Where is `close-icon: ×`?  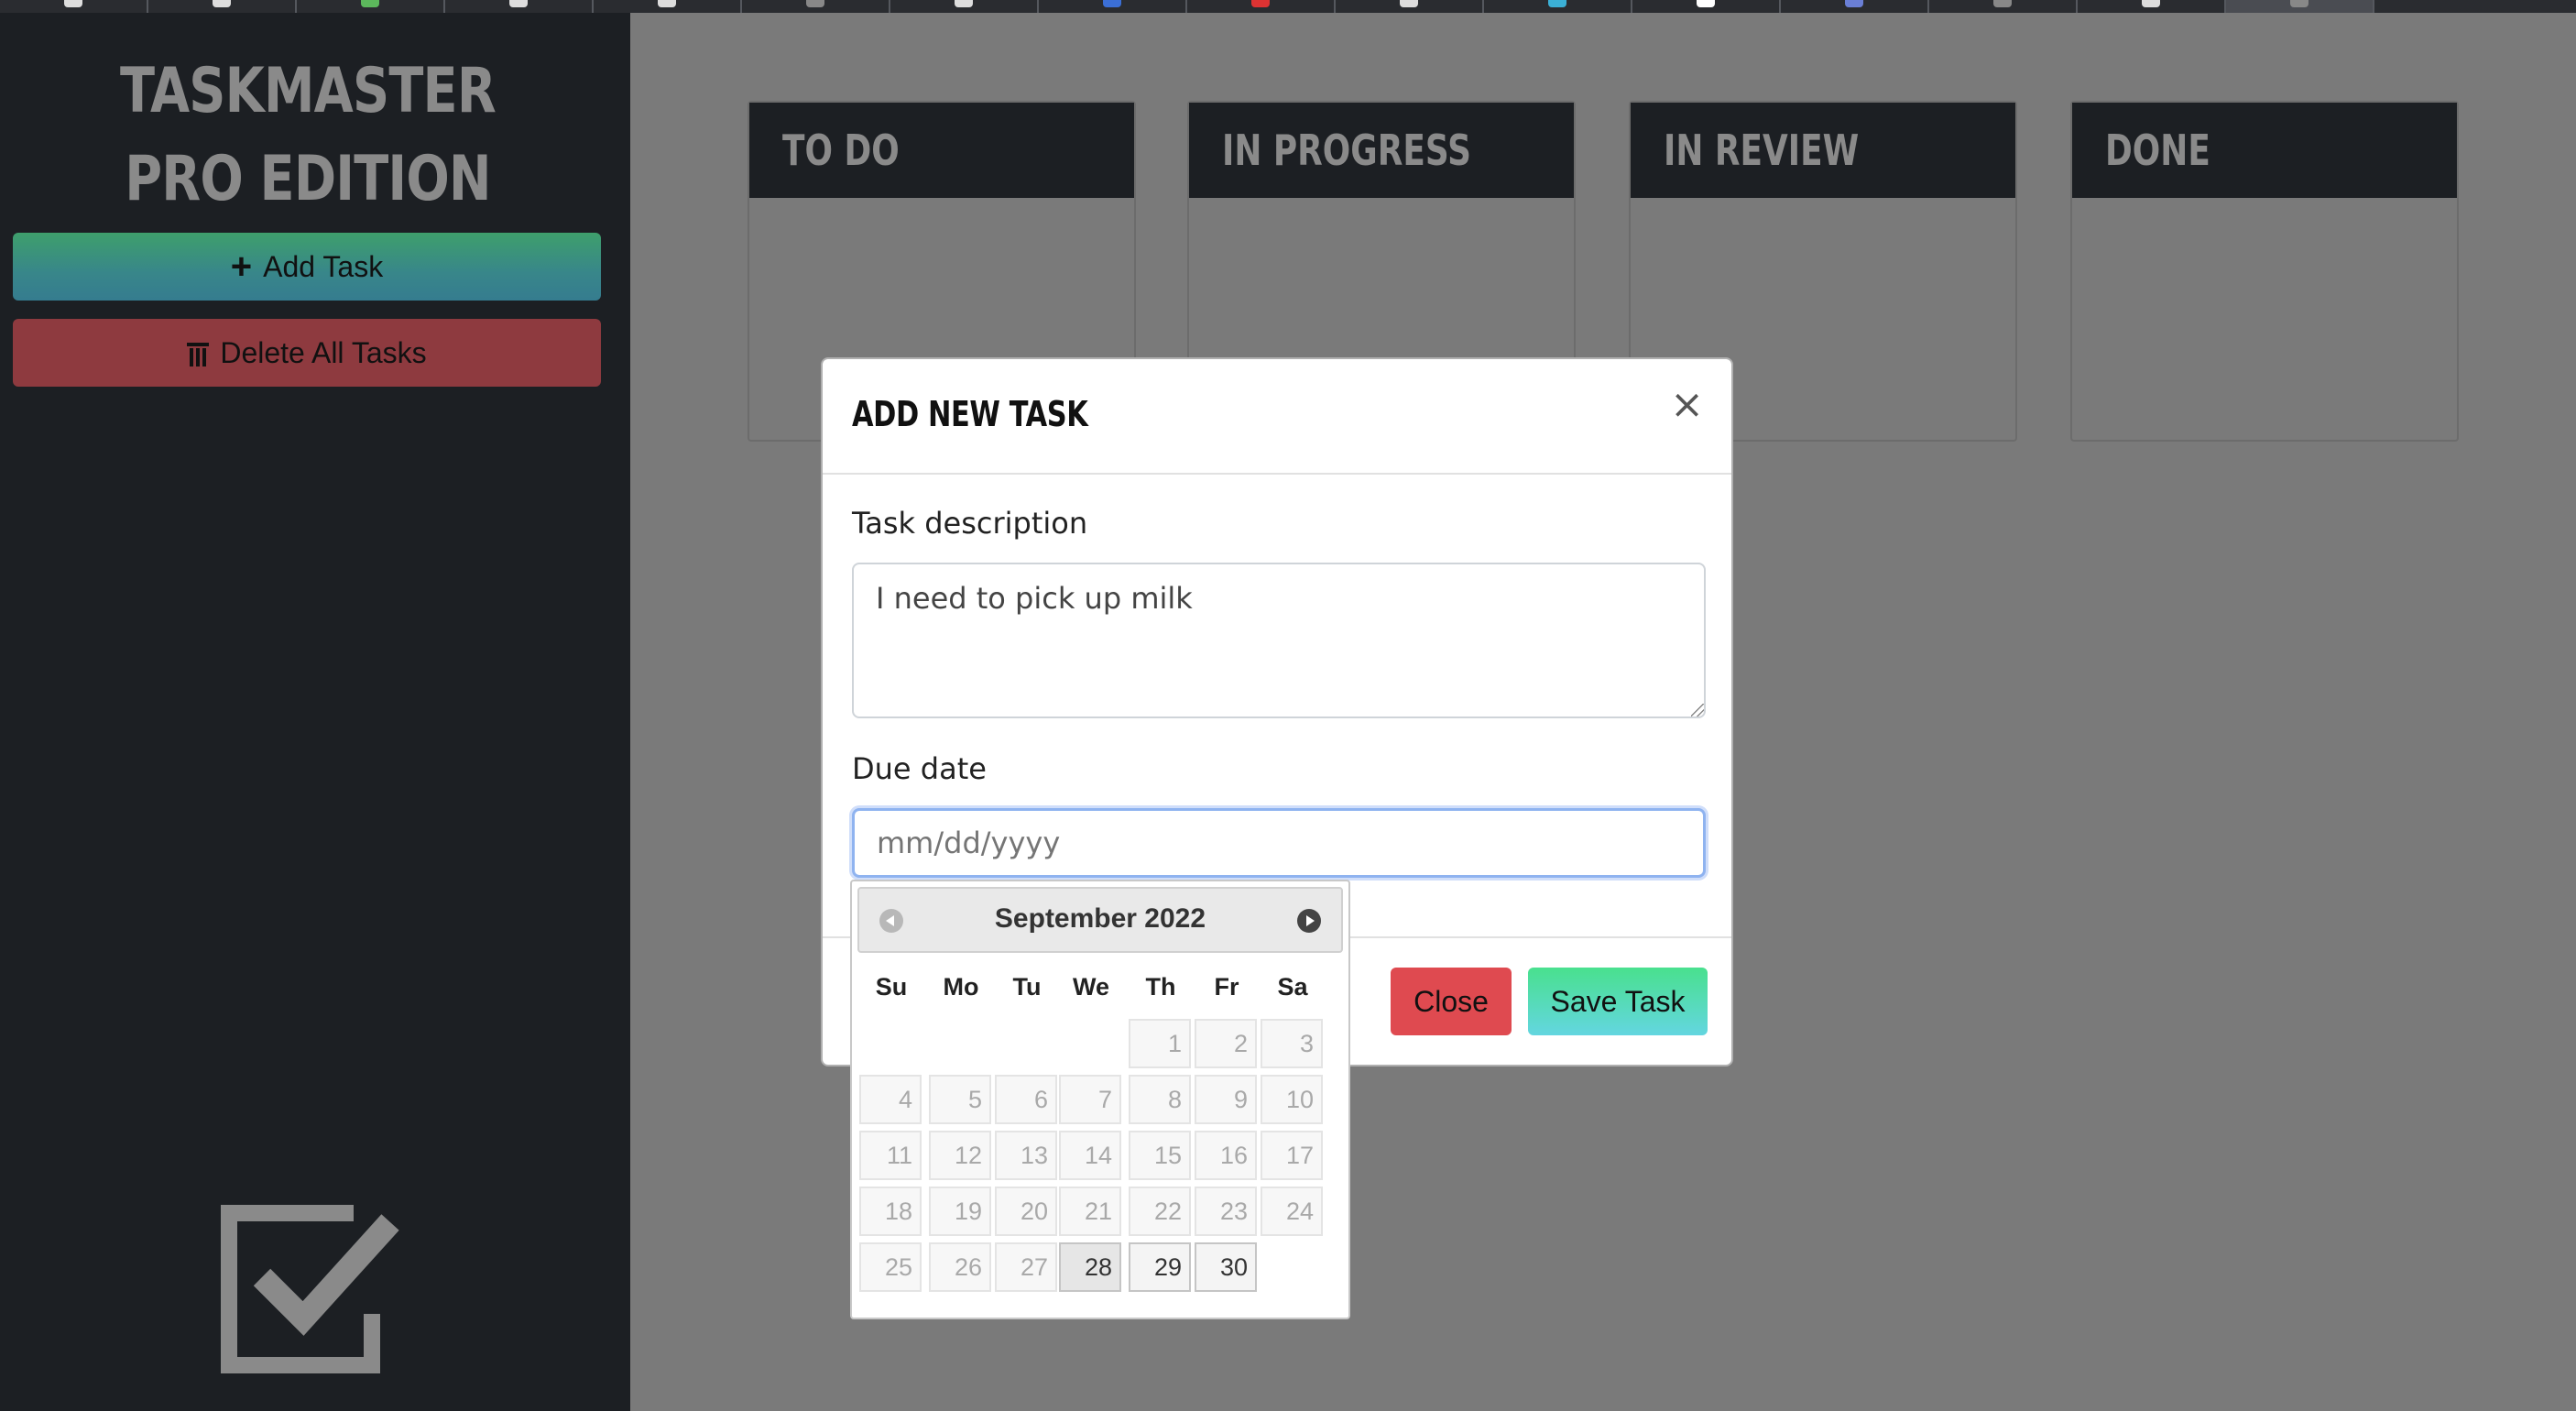 close-icon: × is located at coordinates (1687, 405).